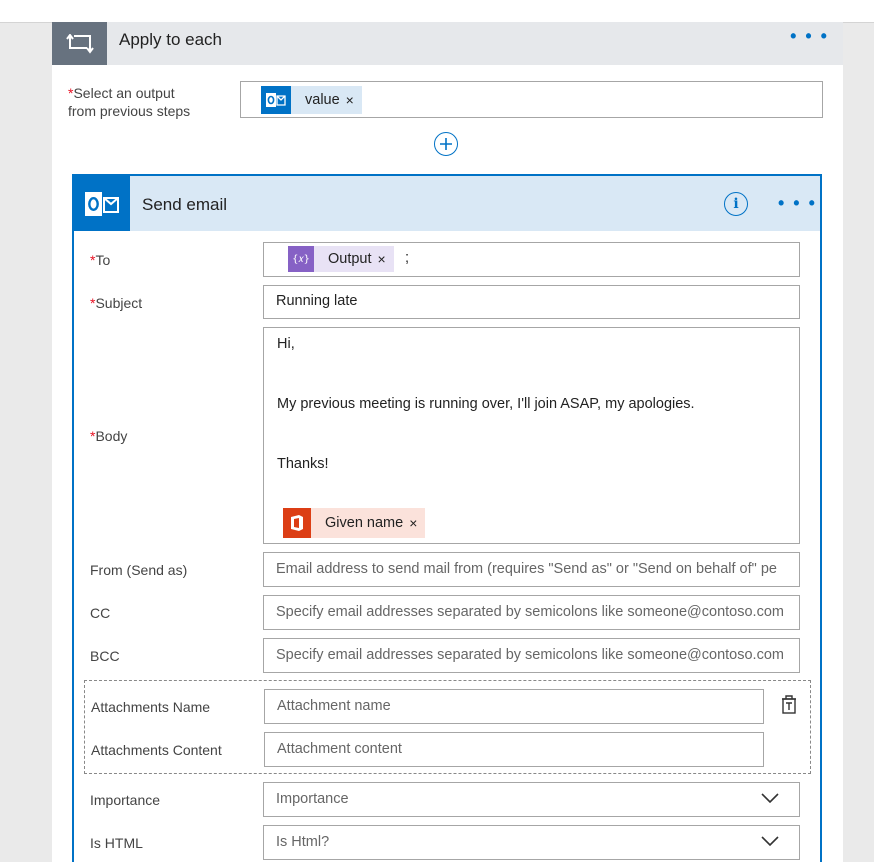  Describe the element at coordinates (286, 344) in the screenshot. I see `body-line: Hi,` at that location.